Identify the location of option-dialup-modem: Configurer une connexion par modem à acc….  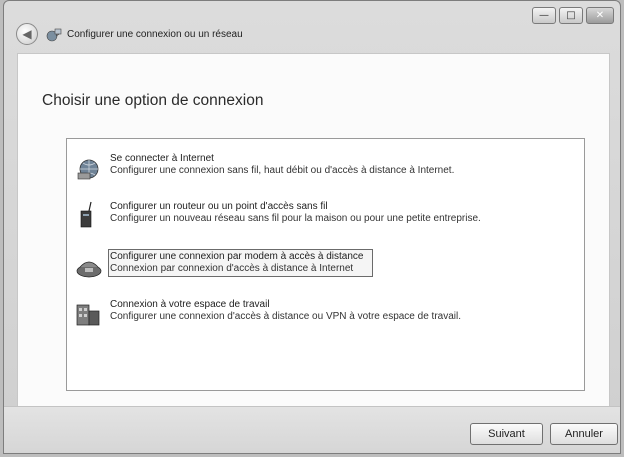
(325, 268).